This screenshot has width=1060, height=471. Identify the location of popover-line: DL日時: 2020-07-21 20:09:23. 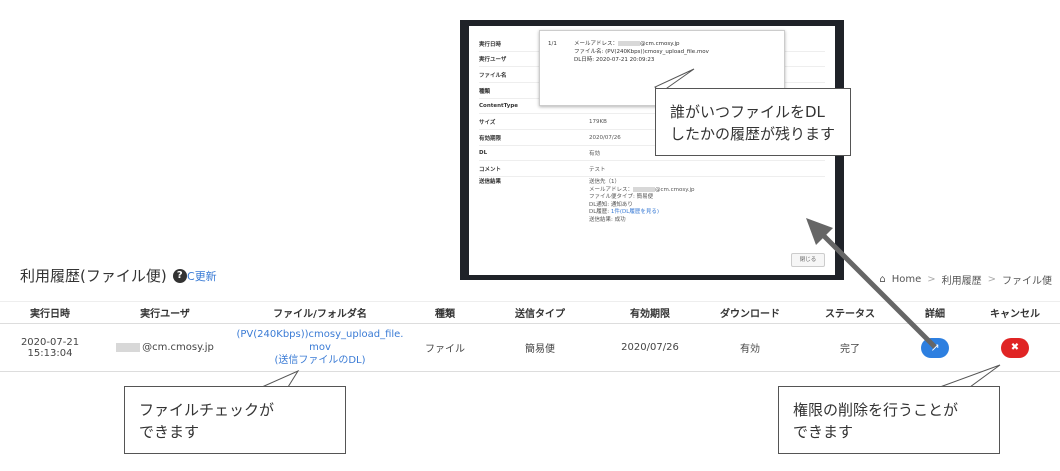
(614, 60).